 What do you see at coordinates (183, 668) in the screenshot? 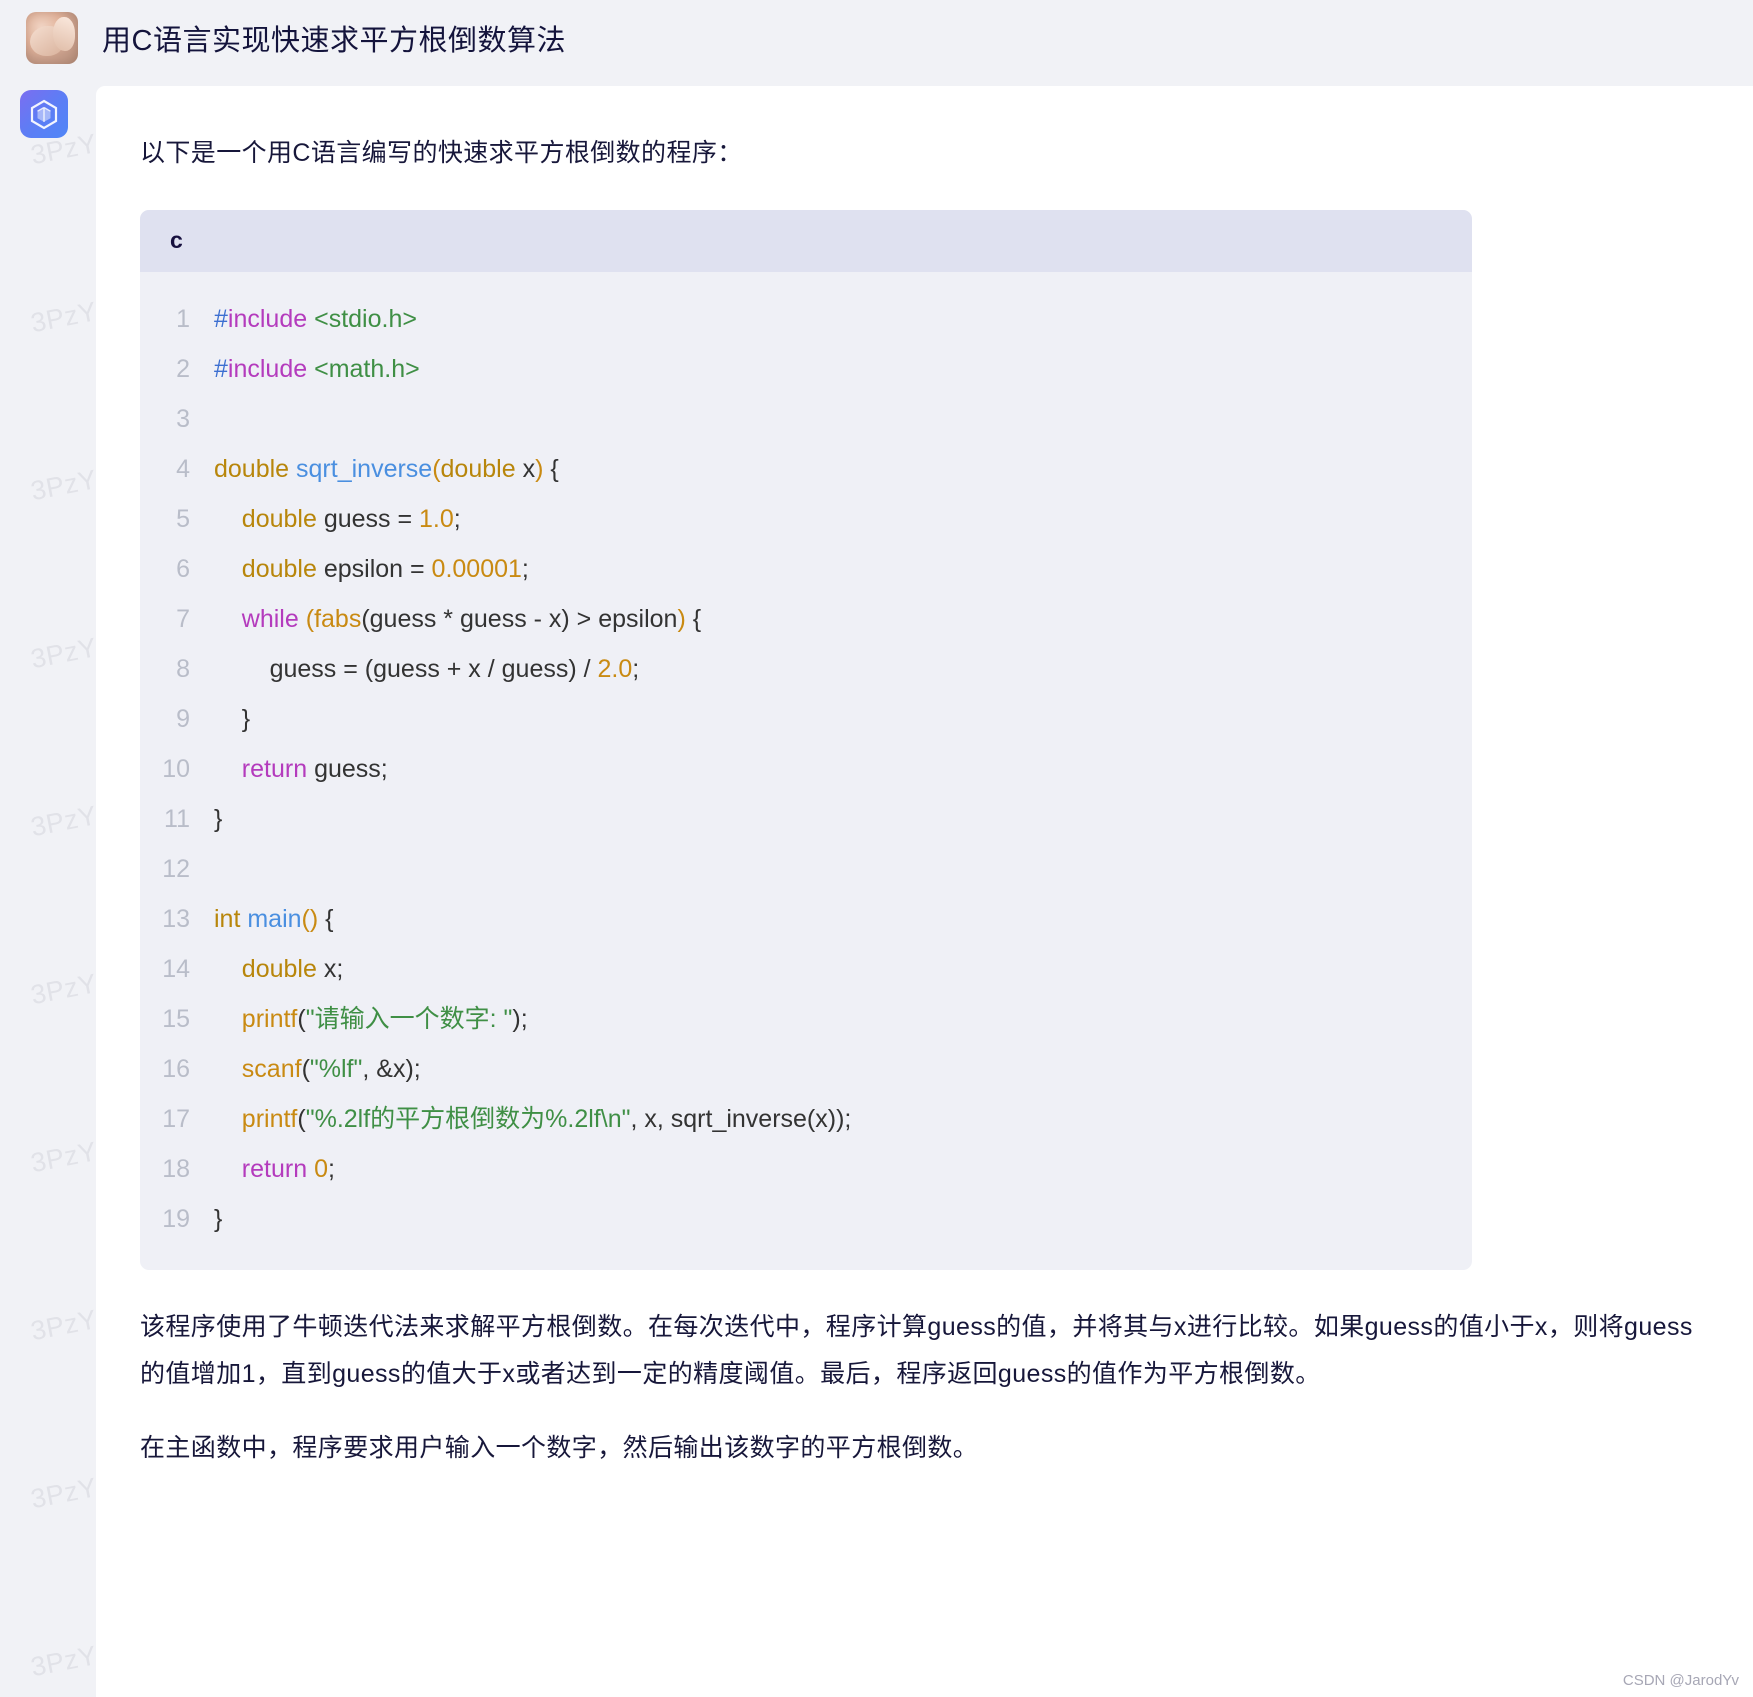
I see `line-number: 8` at bounding box center [183, 668].